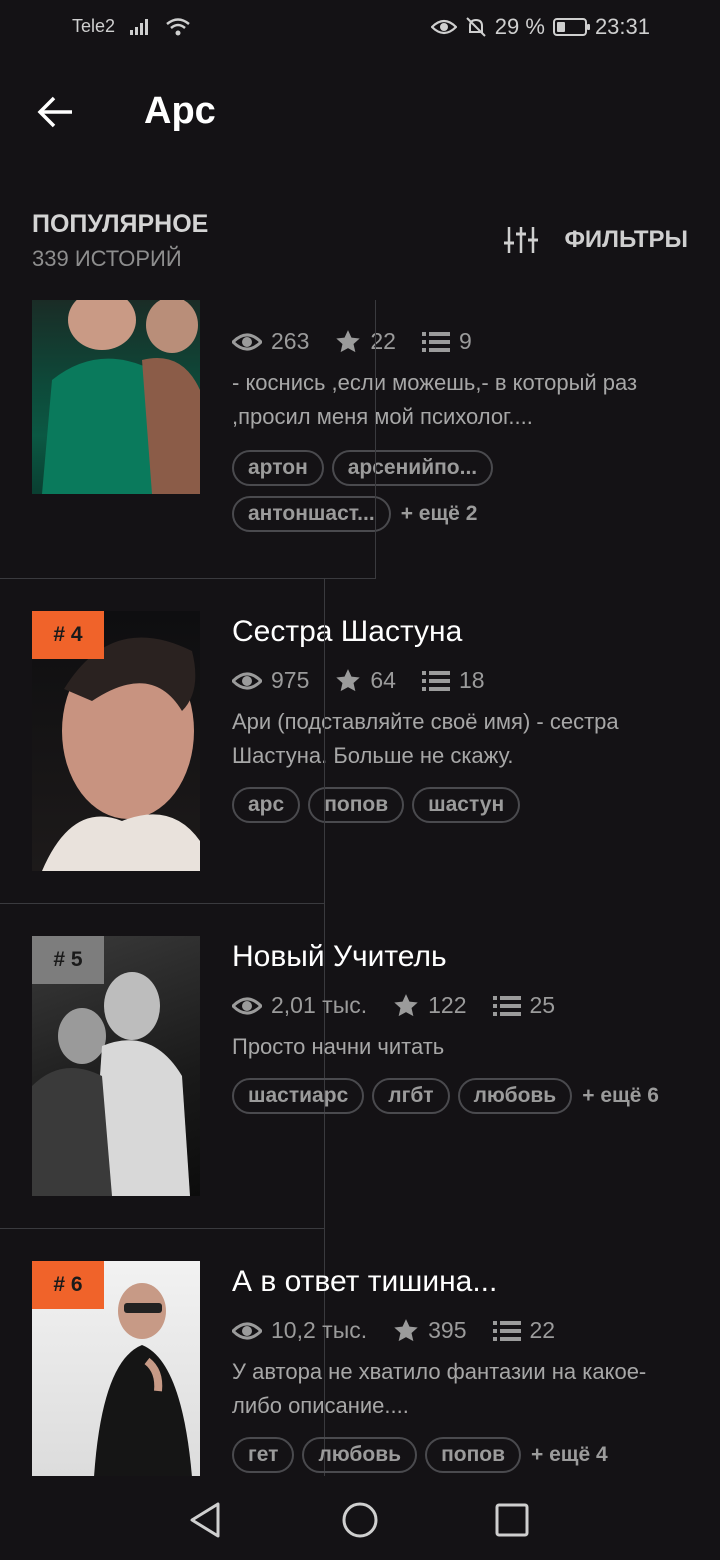  I want to click on app-bar: Арс, so click(360, 115).